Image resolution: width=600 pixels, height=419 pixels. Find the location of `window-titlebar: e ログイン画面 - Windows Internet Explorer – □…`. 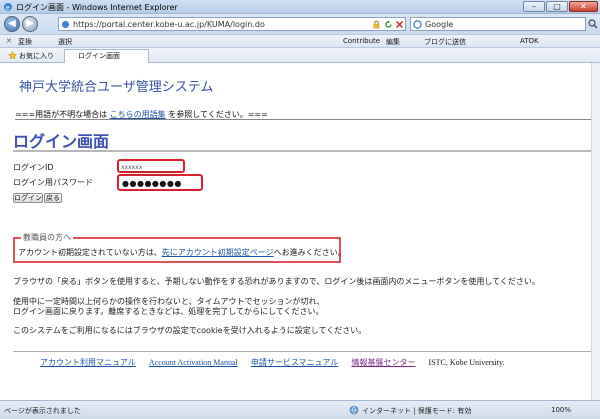

window-titlebar: e ログイン画面 - Windows Internet Explorer – □… is located at coordinates (300, 7).